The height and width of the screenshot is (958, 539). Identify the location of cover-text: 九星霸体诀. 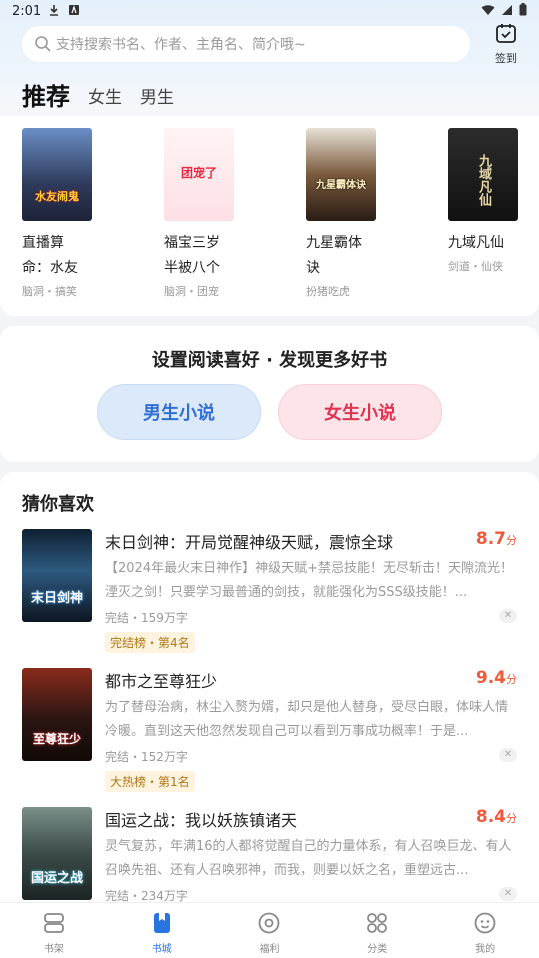
(341, 185).